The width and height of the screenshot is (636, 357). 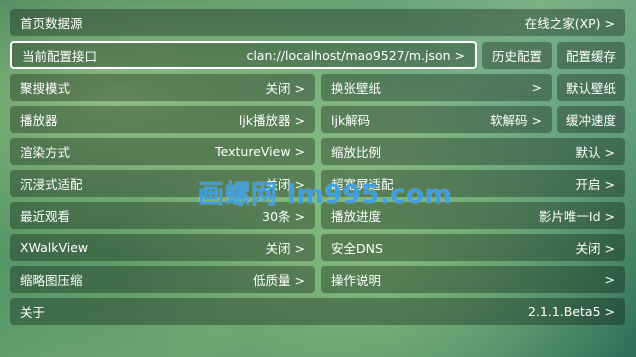 I want to click on manual-row: 操作说明 >, so click(x=473, y=279).